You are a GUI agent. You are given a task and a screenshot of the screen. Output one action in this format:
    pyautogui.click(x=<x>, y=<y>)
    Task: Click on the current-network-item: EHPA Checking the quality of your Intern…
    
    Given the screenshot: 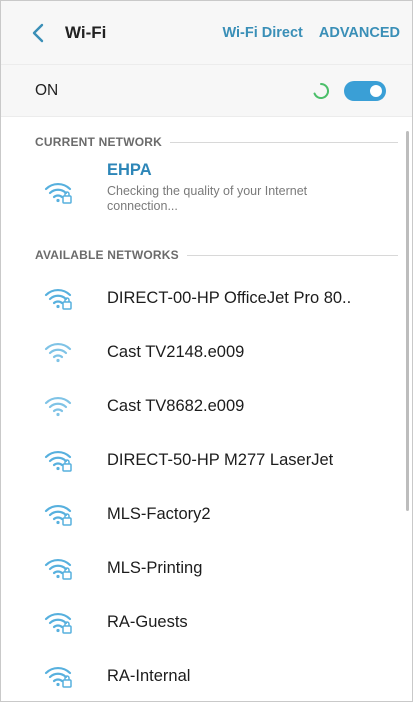 What is the action you would take?
    pyautogui.click(x=206, y=199)
    